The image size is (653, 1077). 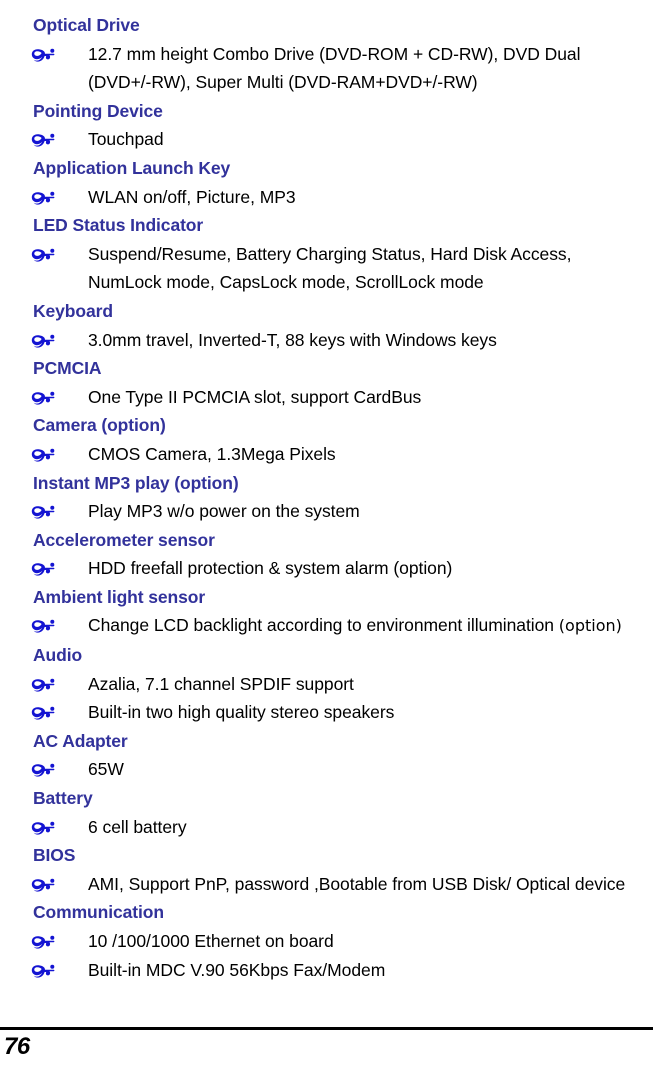 What do you see at coordinates (224, 511) in the screenshot?
I see `spec-bullet-text: Play MP3 w/o power on the system` at bounding box center [224, 511].